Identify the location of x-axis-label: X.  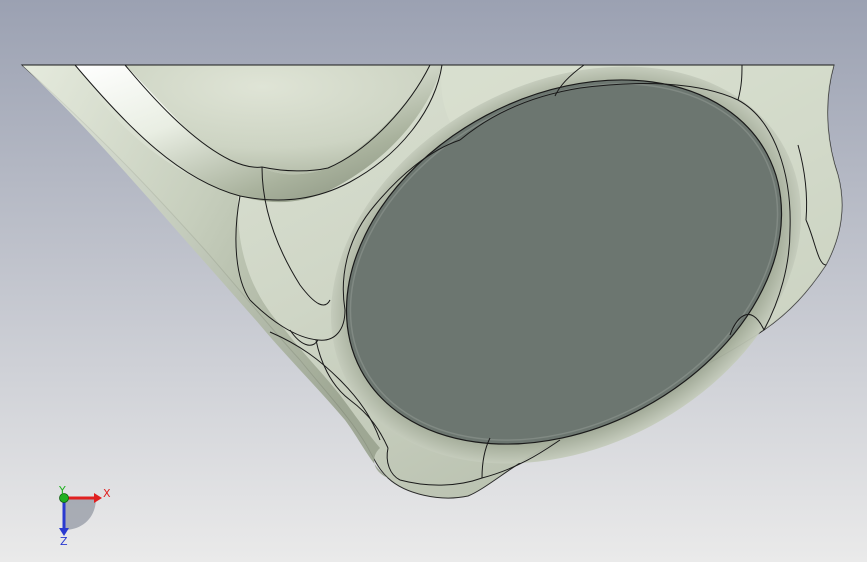
(107, 493).